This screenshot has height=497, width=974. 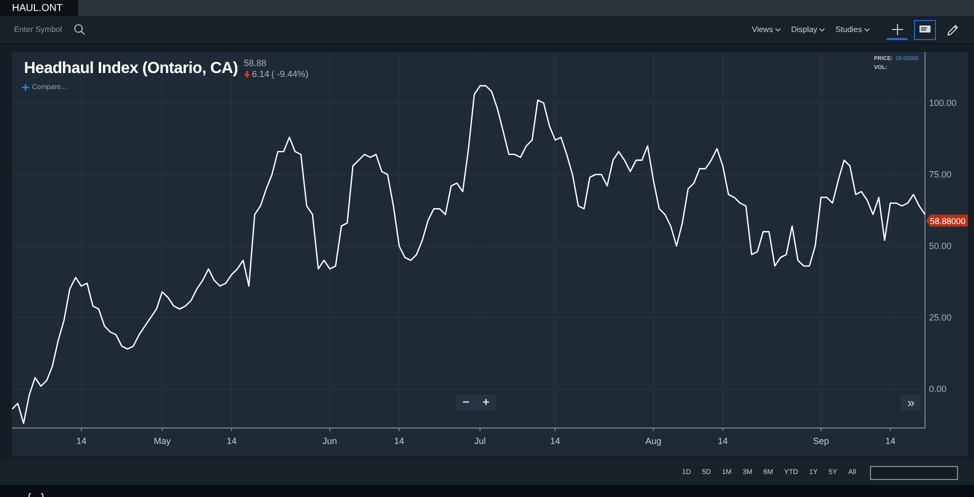 What do you see at coordinates (25, 87) in the screenshot?
I see `plus-icon` at bounding box center [25, 87].